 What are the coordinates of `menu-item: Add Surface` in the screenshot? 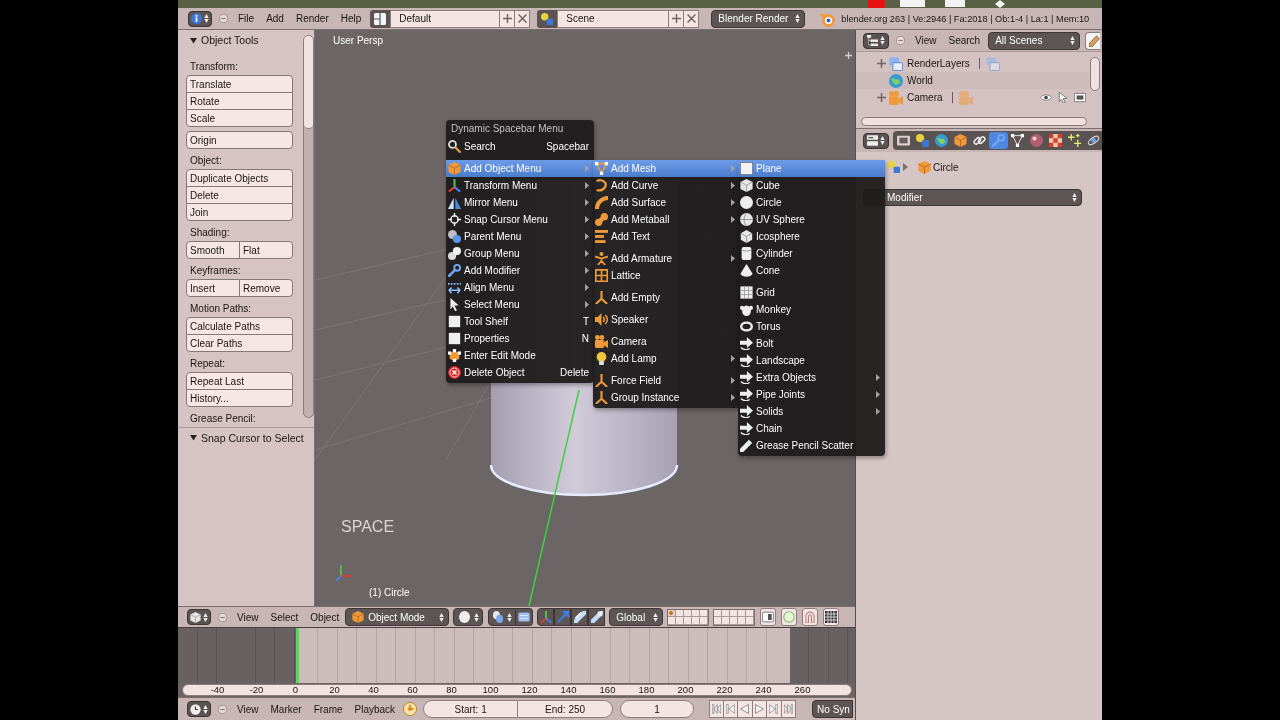 It's located at (666, 202).